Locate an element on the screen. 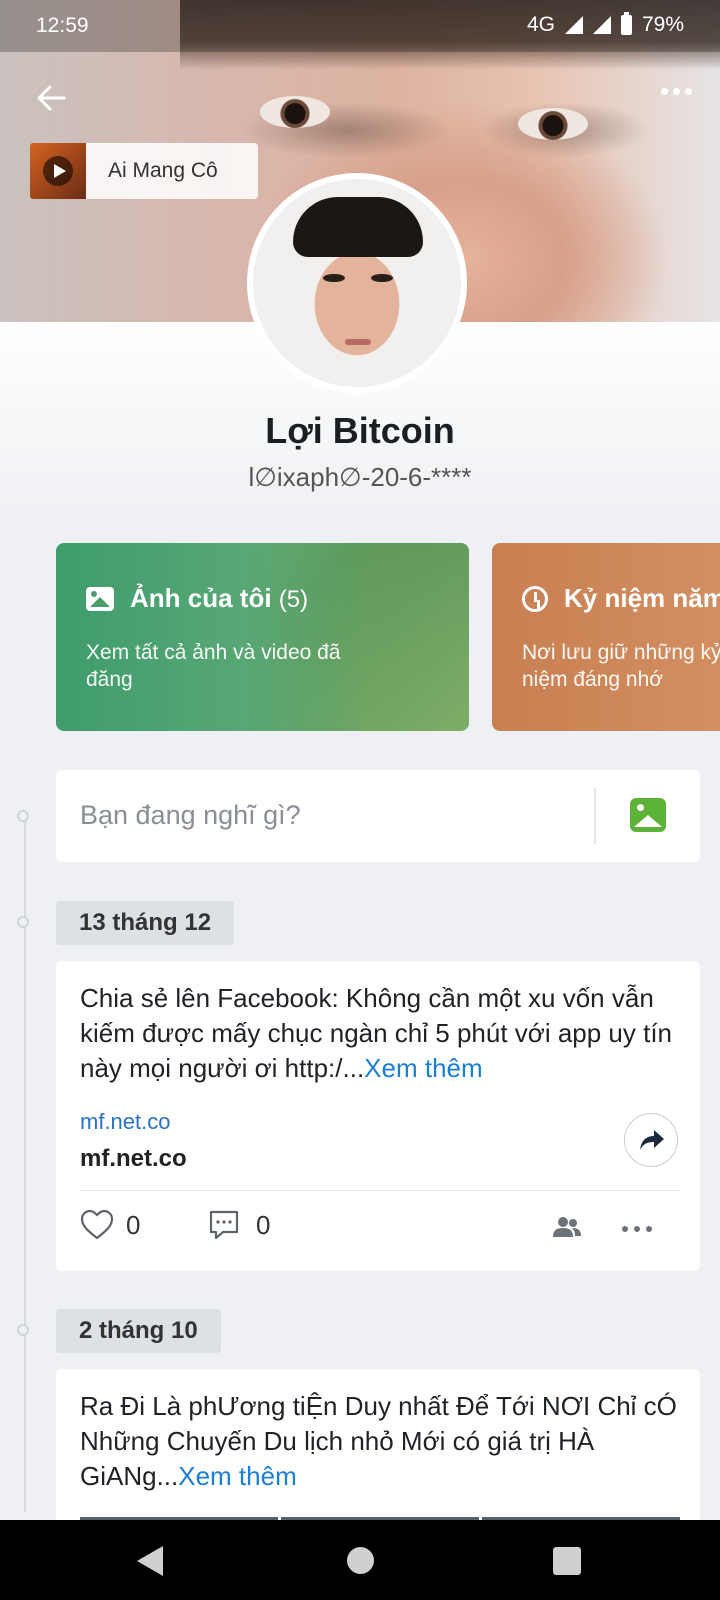 The height and width of the screenshot is (1600, 720). add-photo-icon is located at coordinates (648, 815).